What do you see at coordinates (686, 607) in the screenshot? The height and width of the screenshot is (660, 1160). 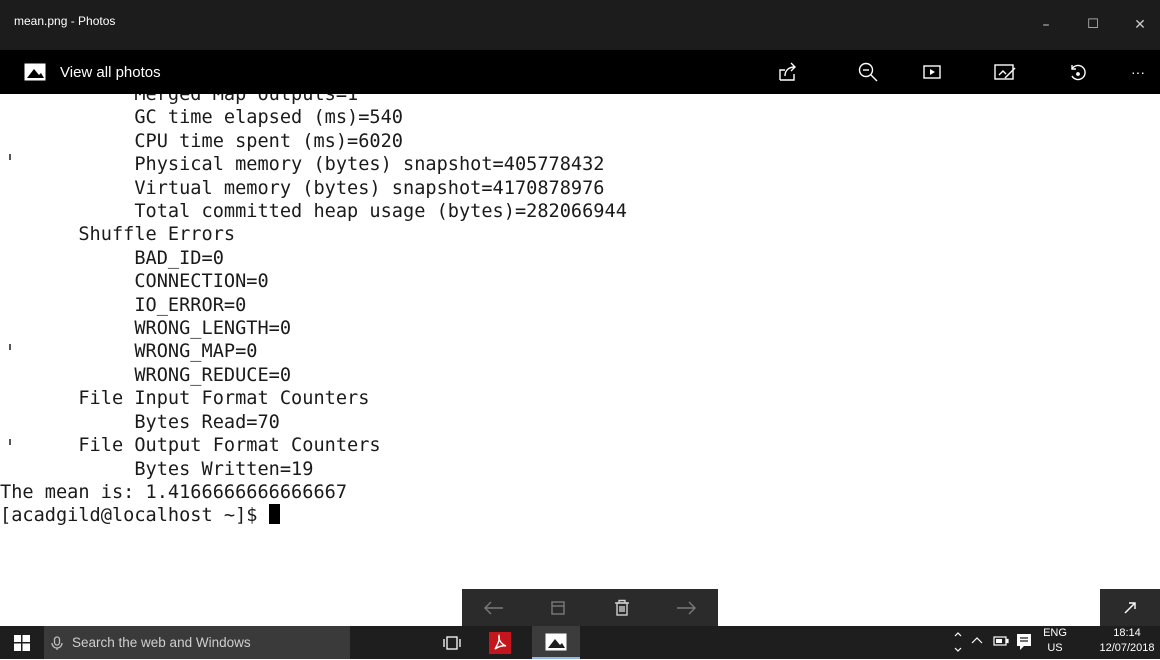 I see `next-arrow-icon` at bounding box center [686, 607].